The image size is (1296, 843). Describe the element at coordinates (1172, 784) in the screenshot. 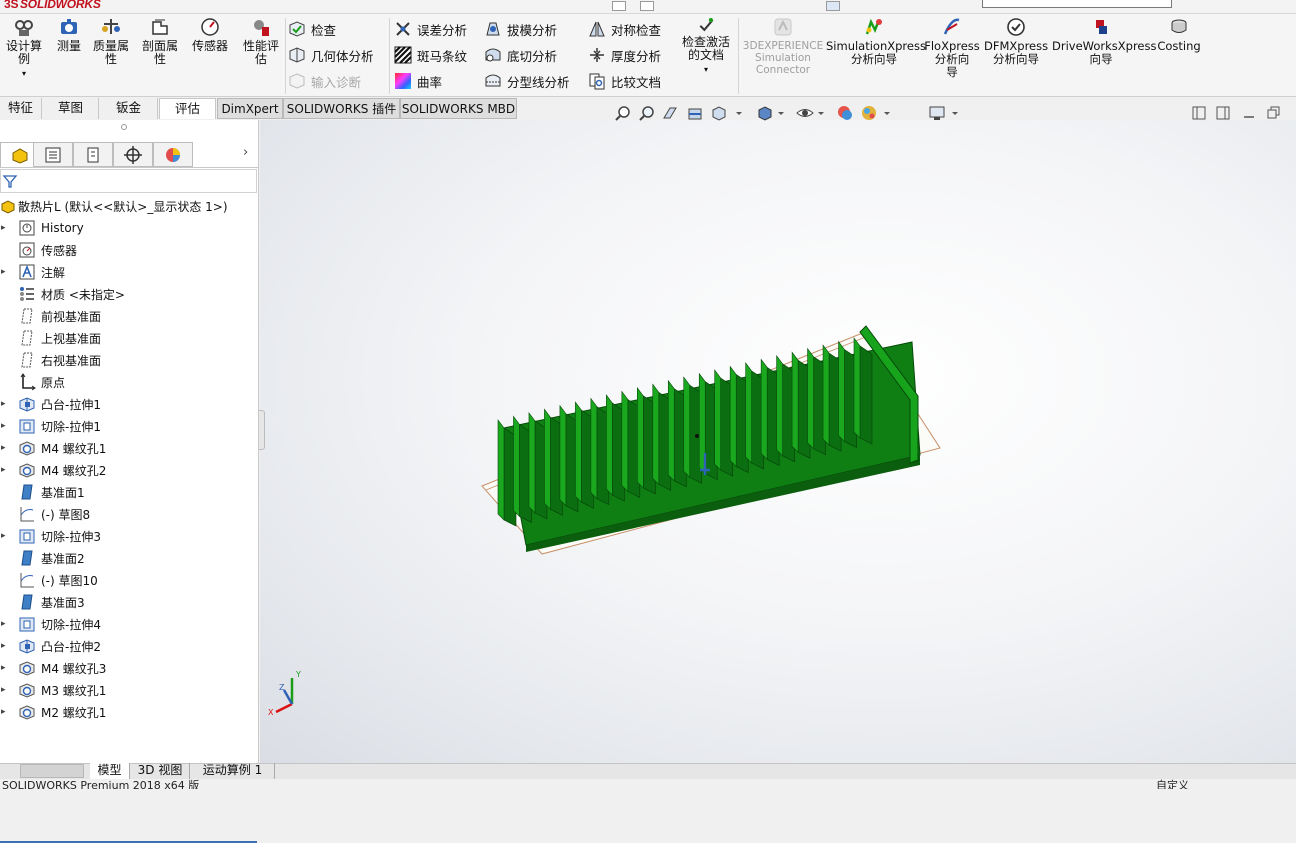

I see `units-selector: 自定义` at that location.